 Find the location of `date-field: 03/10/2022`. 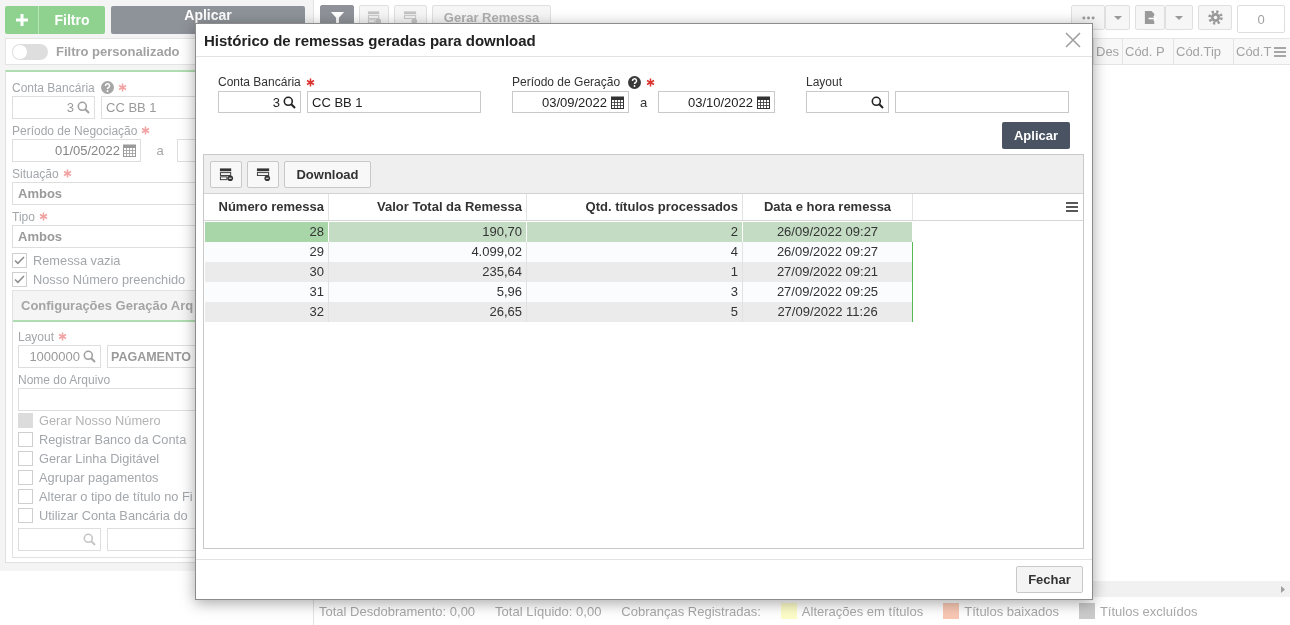

date-field: 03/10/2022 is located at coordinates (716, 102).